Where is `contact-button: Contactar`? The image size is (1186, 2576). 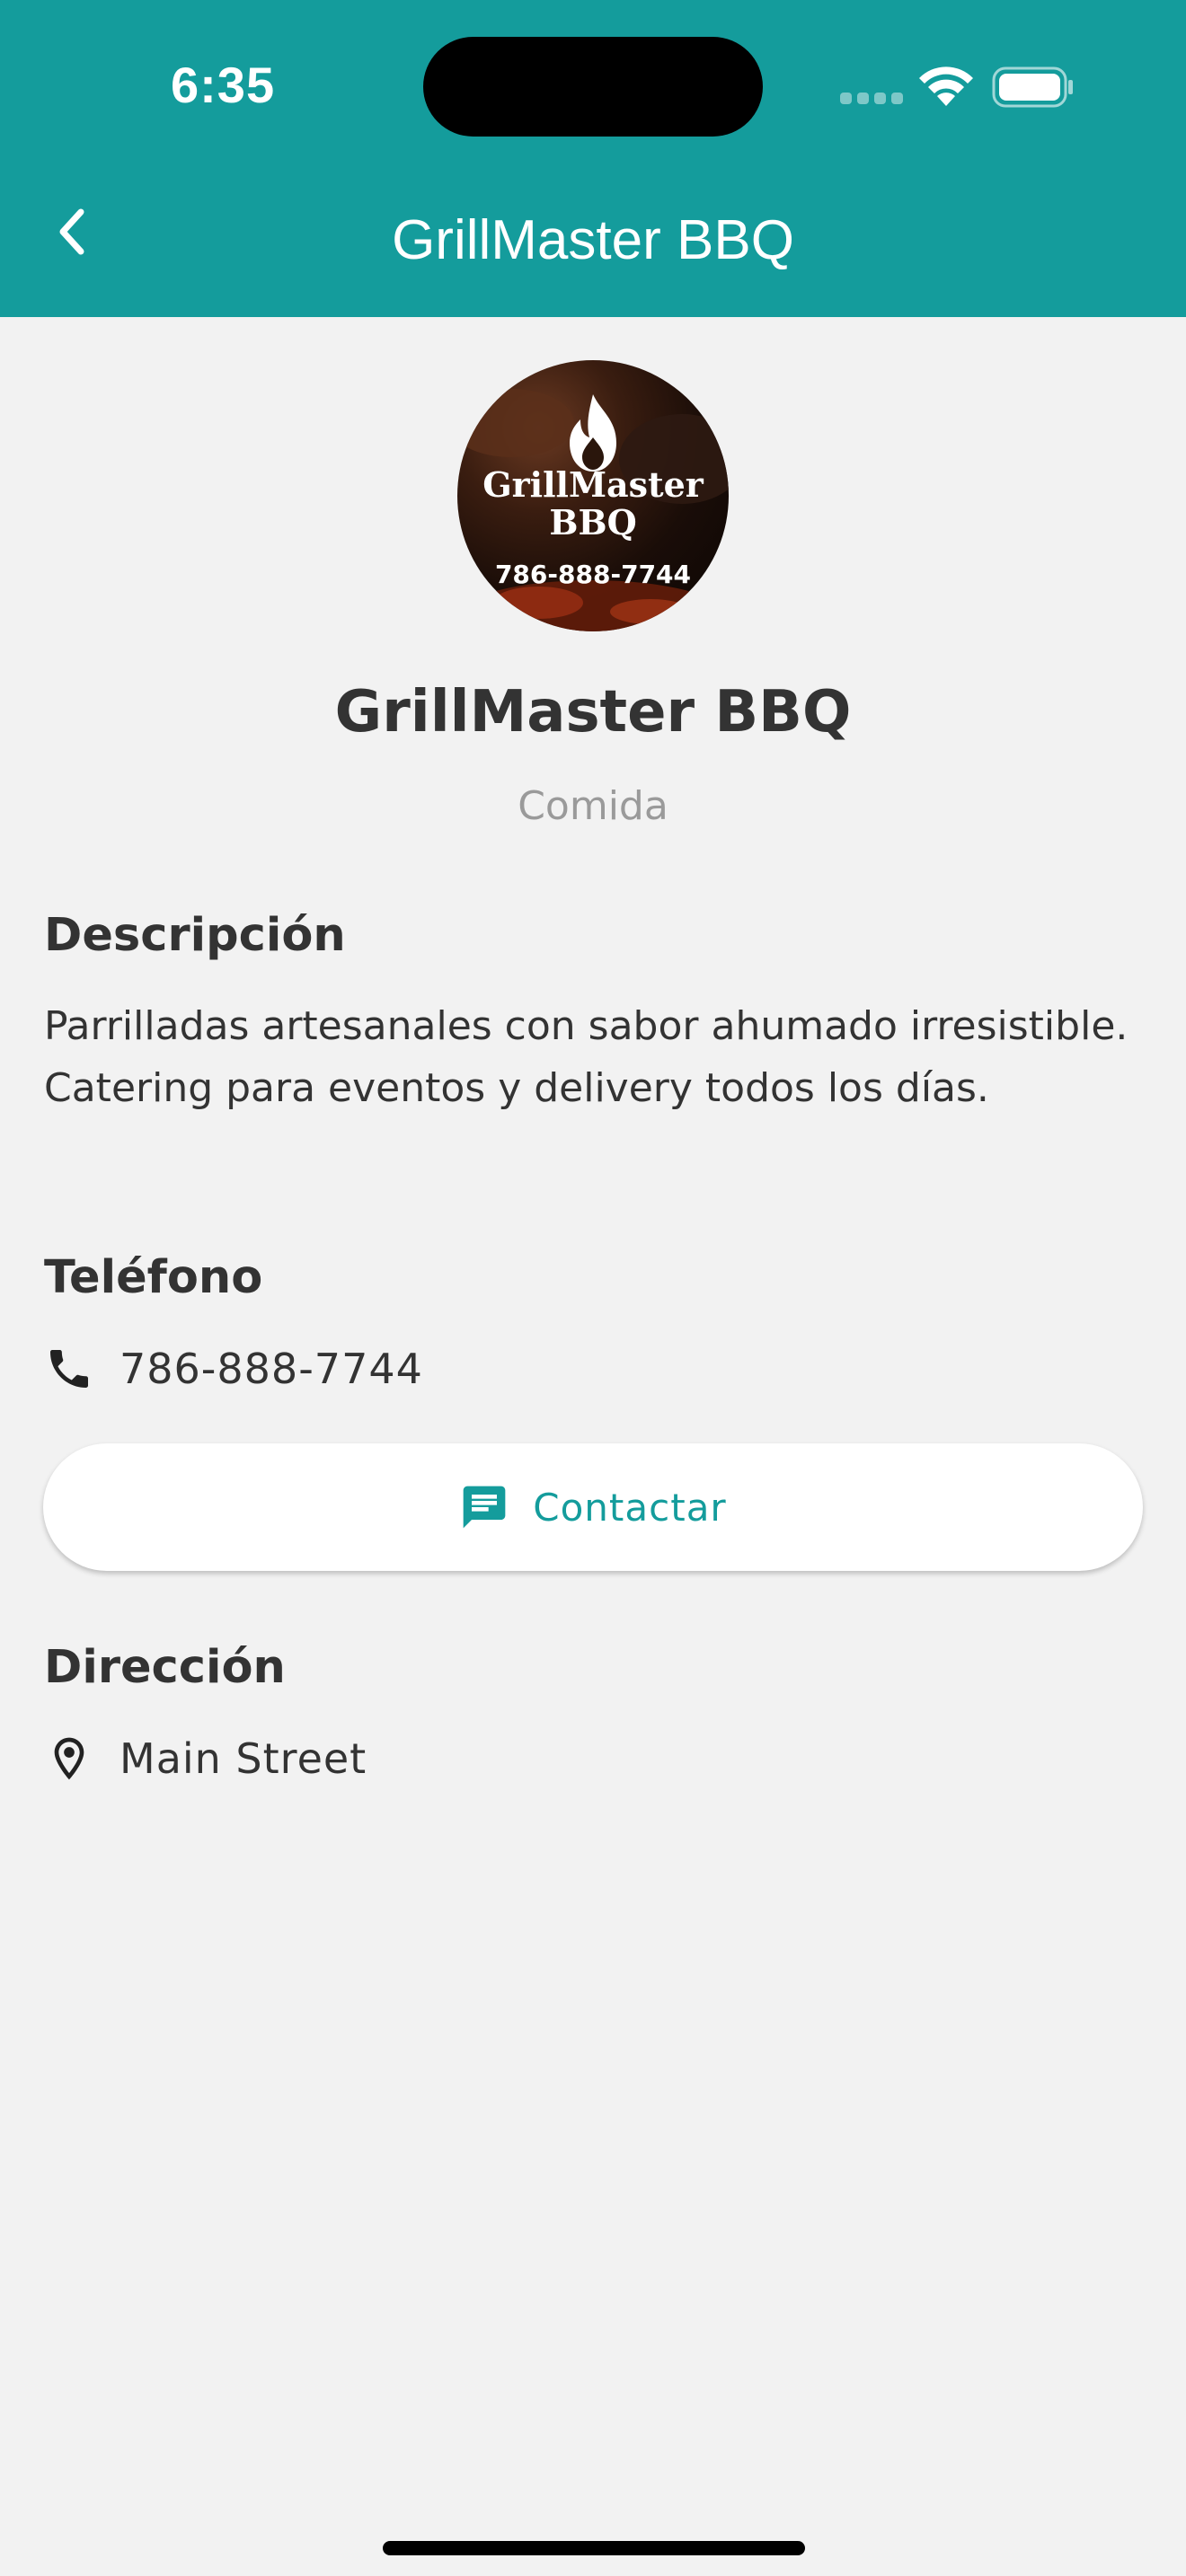
contact-button: Contactar is located at coordinates (593, 1507).